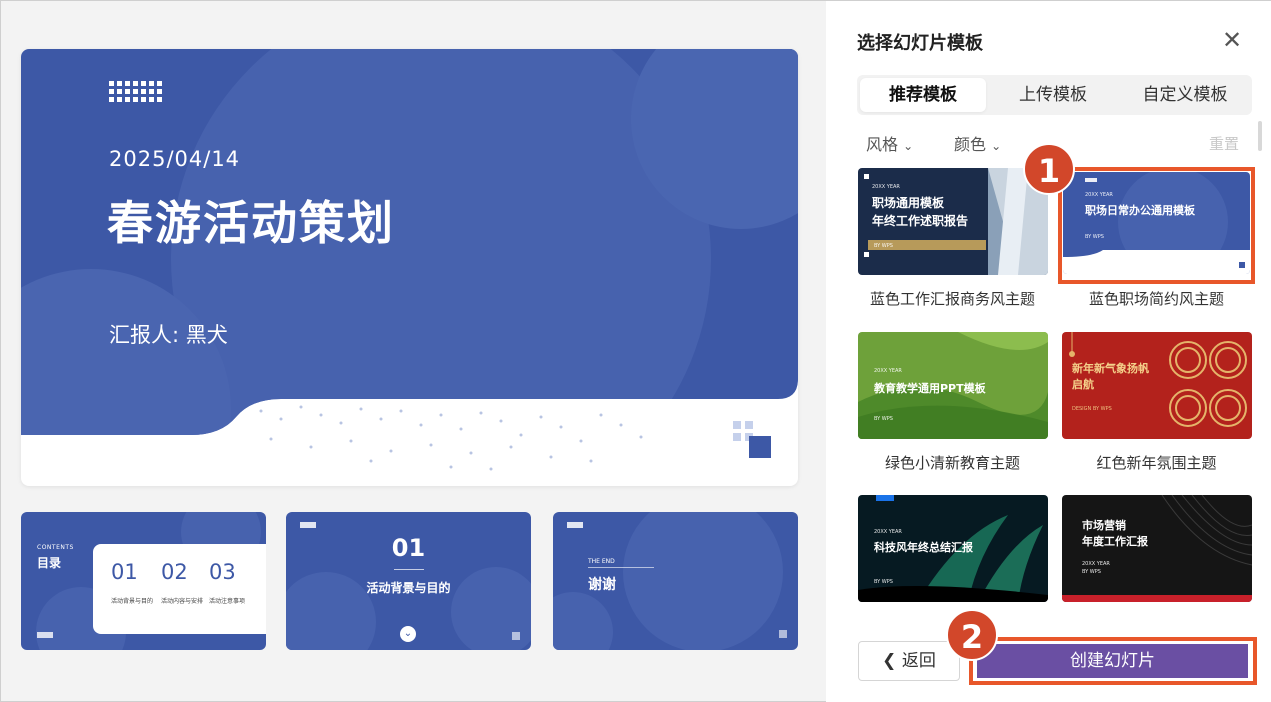 The image size is (1271, 702). I want to click on toc-sub-1: 活动背景与目的, so click(132, 601).